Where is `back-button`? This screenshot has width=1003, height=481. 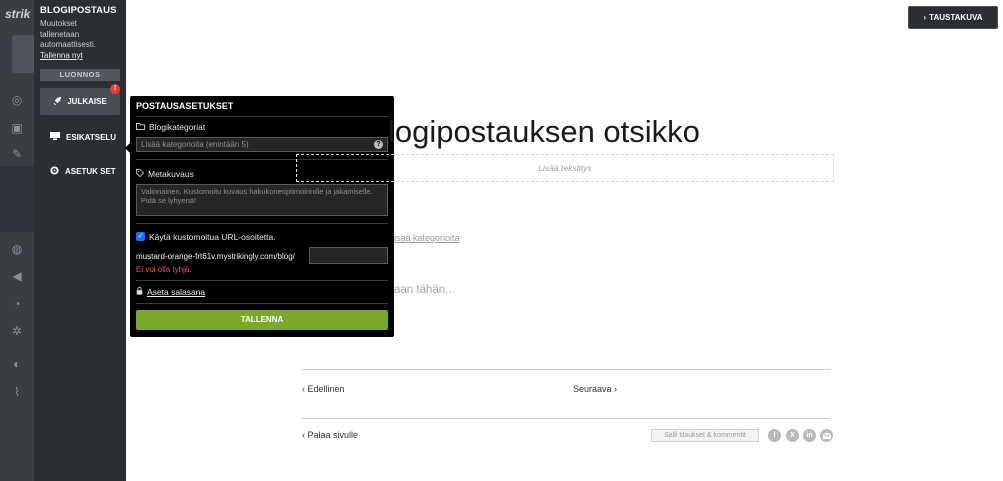 back-button is located at coordinates (24, 54).